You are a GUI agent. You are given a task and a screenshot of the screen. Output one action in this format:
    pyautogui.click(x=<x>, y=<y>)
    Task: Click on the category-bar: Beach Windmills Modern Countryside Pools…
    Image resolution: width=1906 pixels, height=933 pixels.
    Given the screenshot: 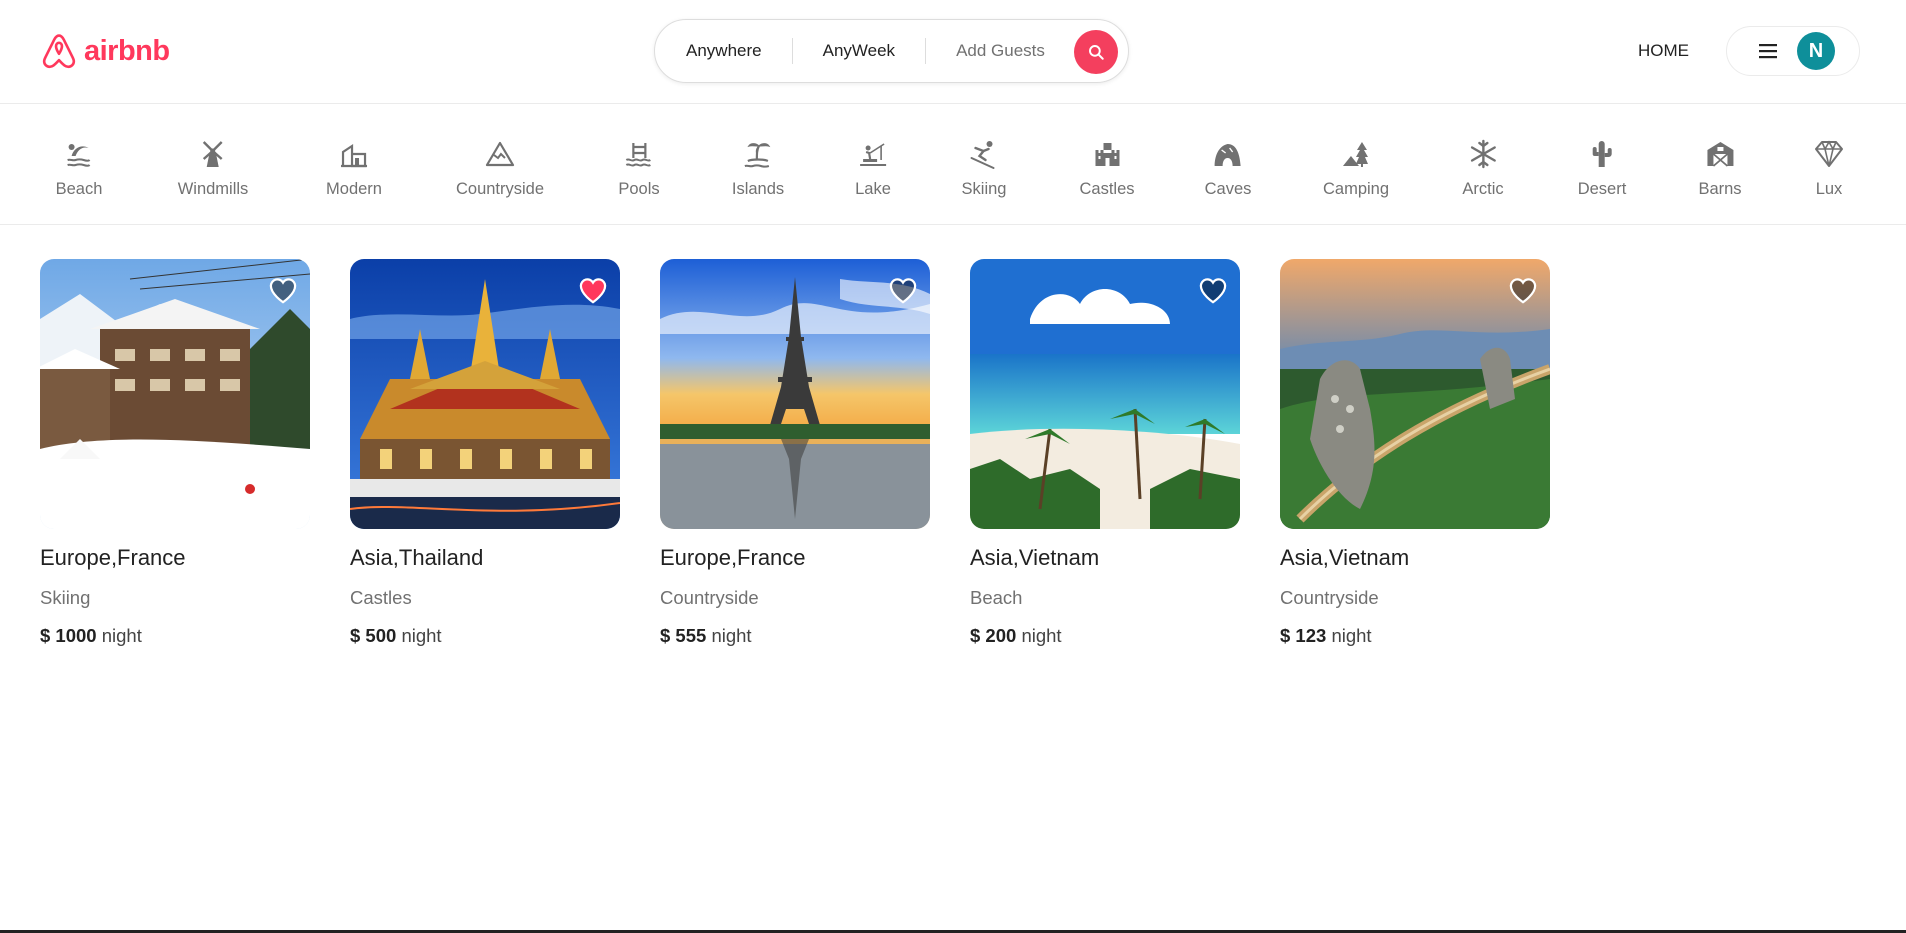 What is the action you would take?
    pyautogui.click(x=953, y=164)
    